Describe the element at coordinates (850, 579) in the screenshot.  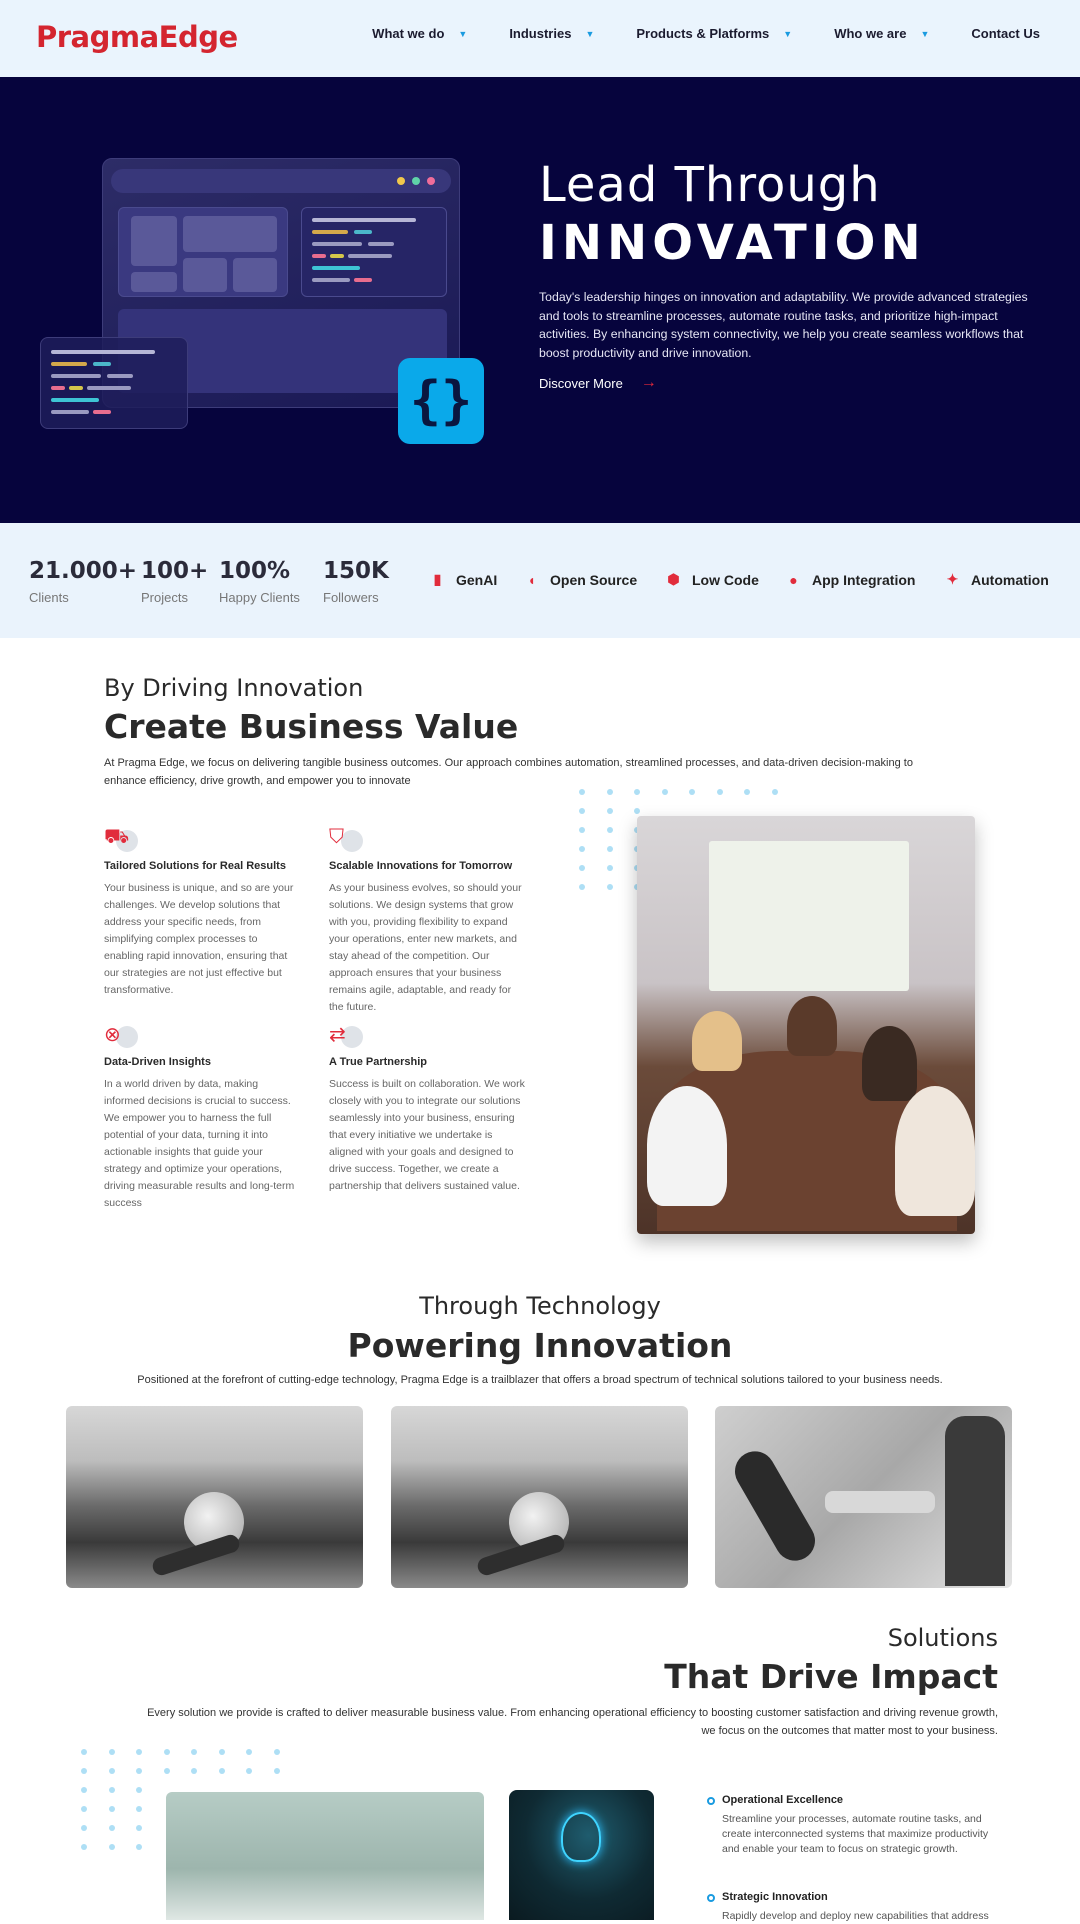
I see `tech-app-integration: ● App Integration` at that location.